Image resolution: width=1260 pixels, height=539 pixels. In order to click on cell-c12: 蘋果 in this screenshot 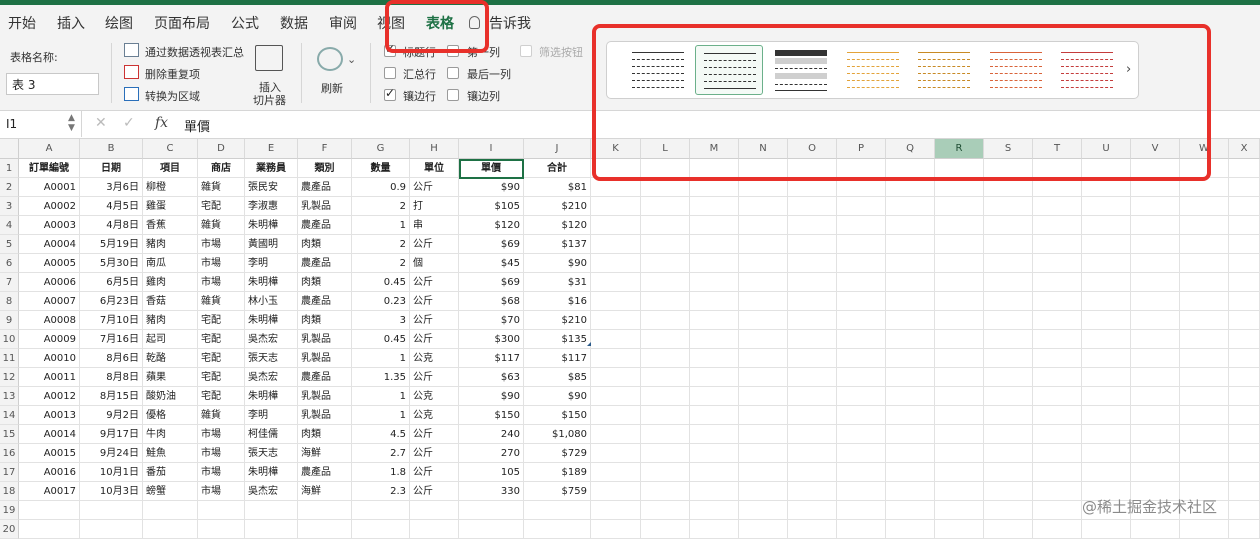, I will do `click(170, 377)`.